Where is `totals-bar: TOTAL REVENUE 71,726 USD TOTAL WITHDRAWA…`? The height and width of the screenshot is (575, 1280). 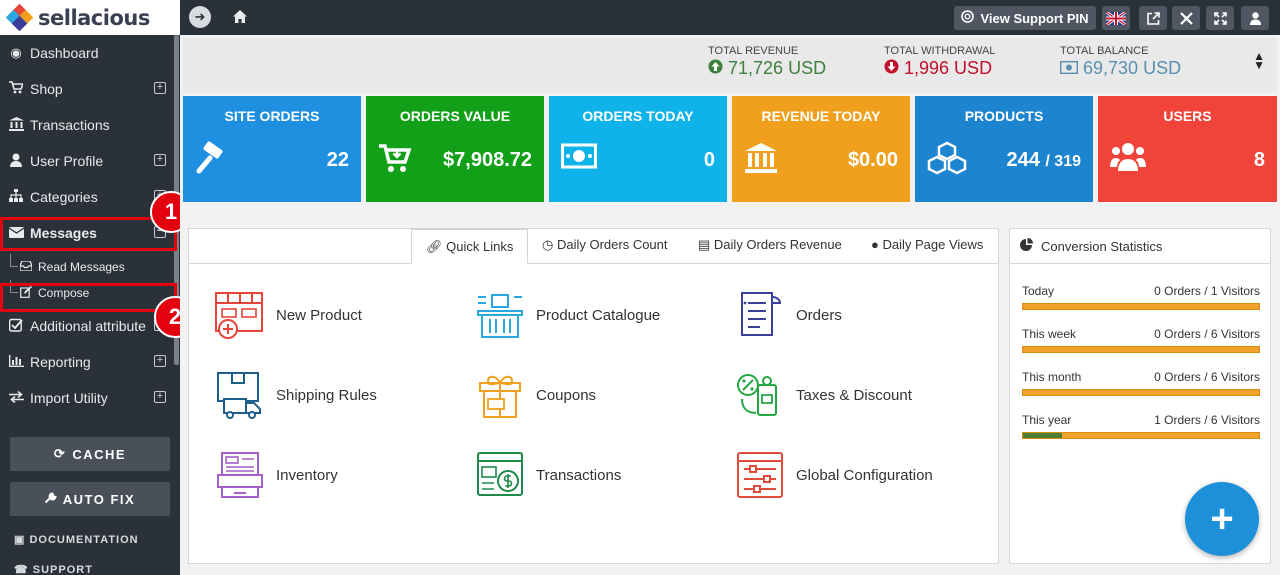 totals-bar: TOTAL REVENUE 71,726 USD TOTAL WITHDRAWA… is located at coordinates (730, 65).